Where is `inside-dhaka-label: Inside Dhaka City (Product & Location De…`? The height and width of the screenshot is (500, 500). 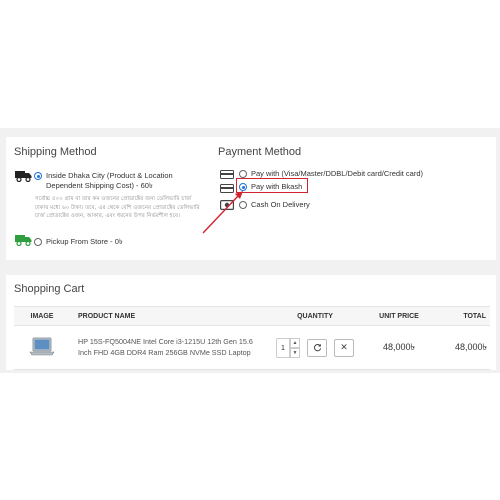
inside-dhaka-label: Inside Dhaka City (Product & Location De… is located at coordinates (109, 181).